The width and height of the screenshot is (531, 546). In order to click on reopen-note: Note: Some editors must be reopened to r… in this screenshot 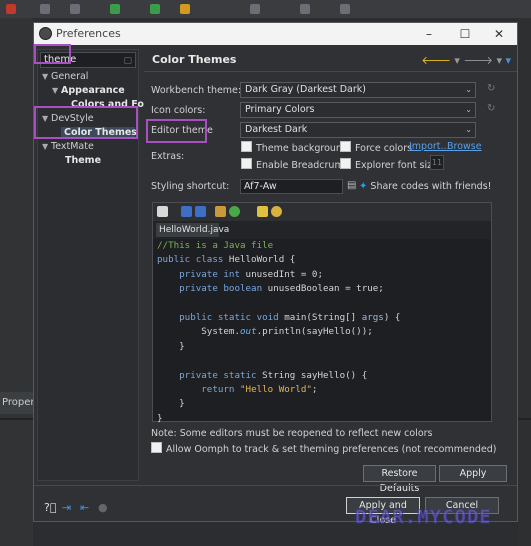, I will do `click(292, 433)`.